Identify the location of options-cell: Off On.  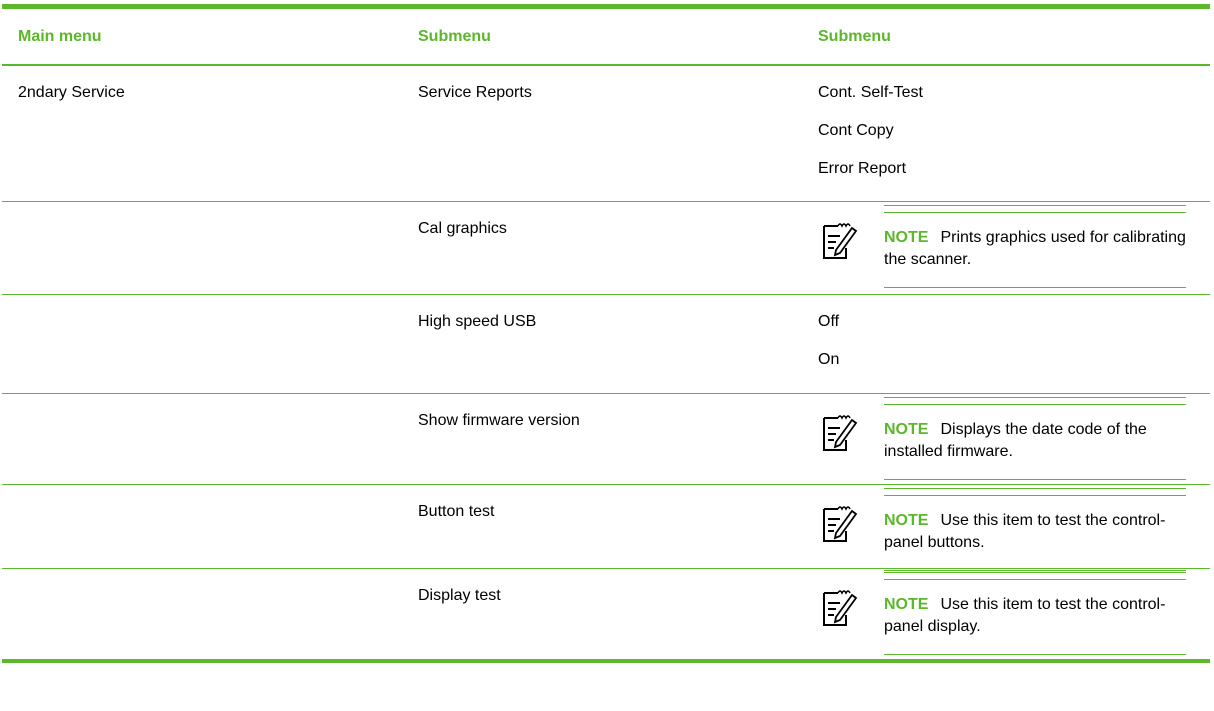
(1006, 344).